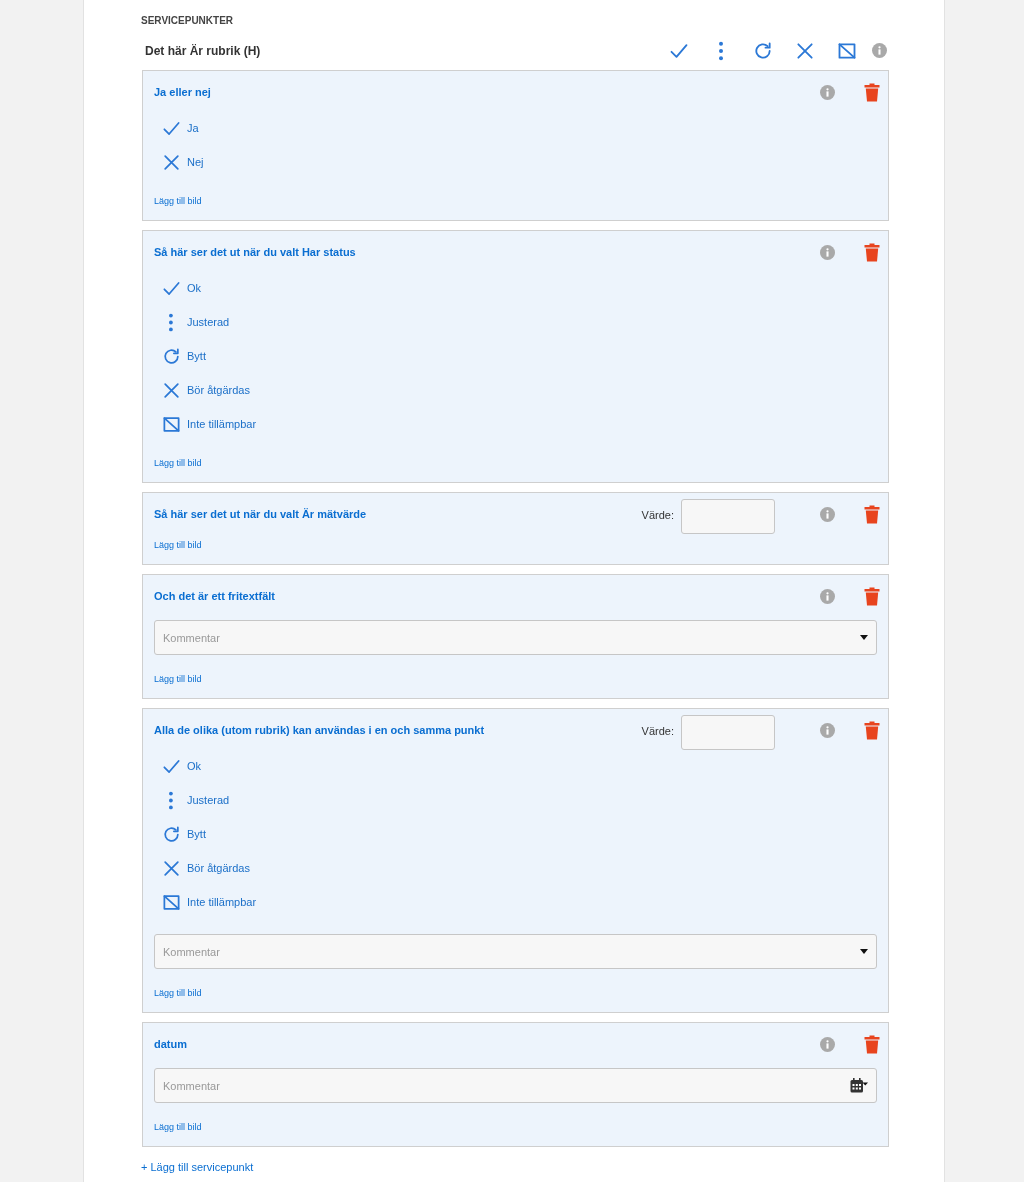  I want to click on section-title: SERVICEPUNKTER, so click(187, 21).